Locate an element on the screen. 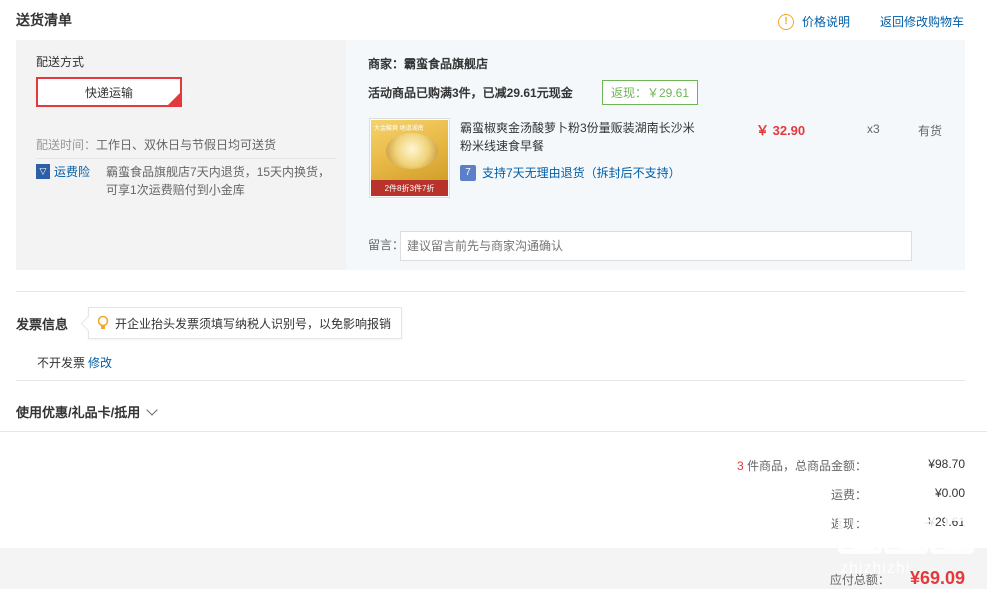 The width and height of the screenshot is (987, 589). summary-total-value: ¥98.70 is located at coordinates (946, 464).